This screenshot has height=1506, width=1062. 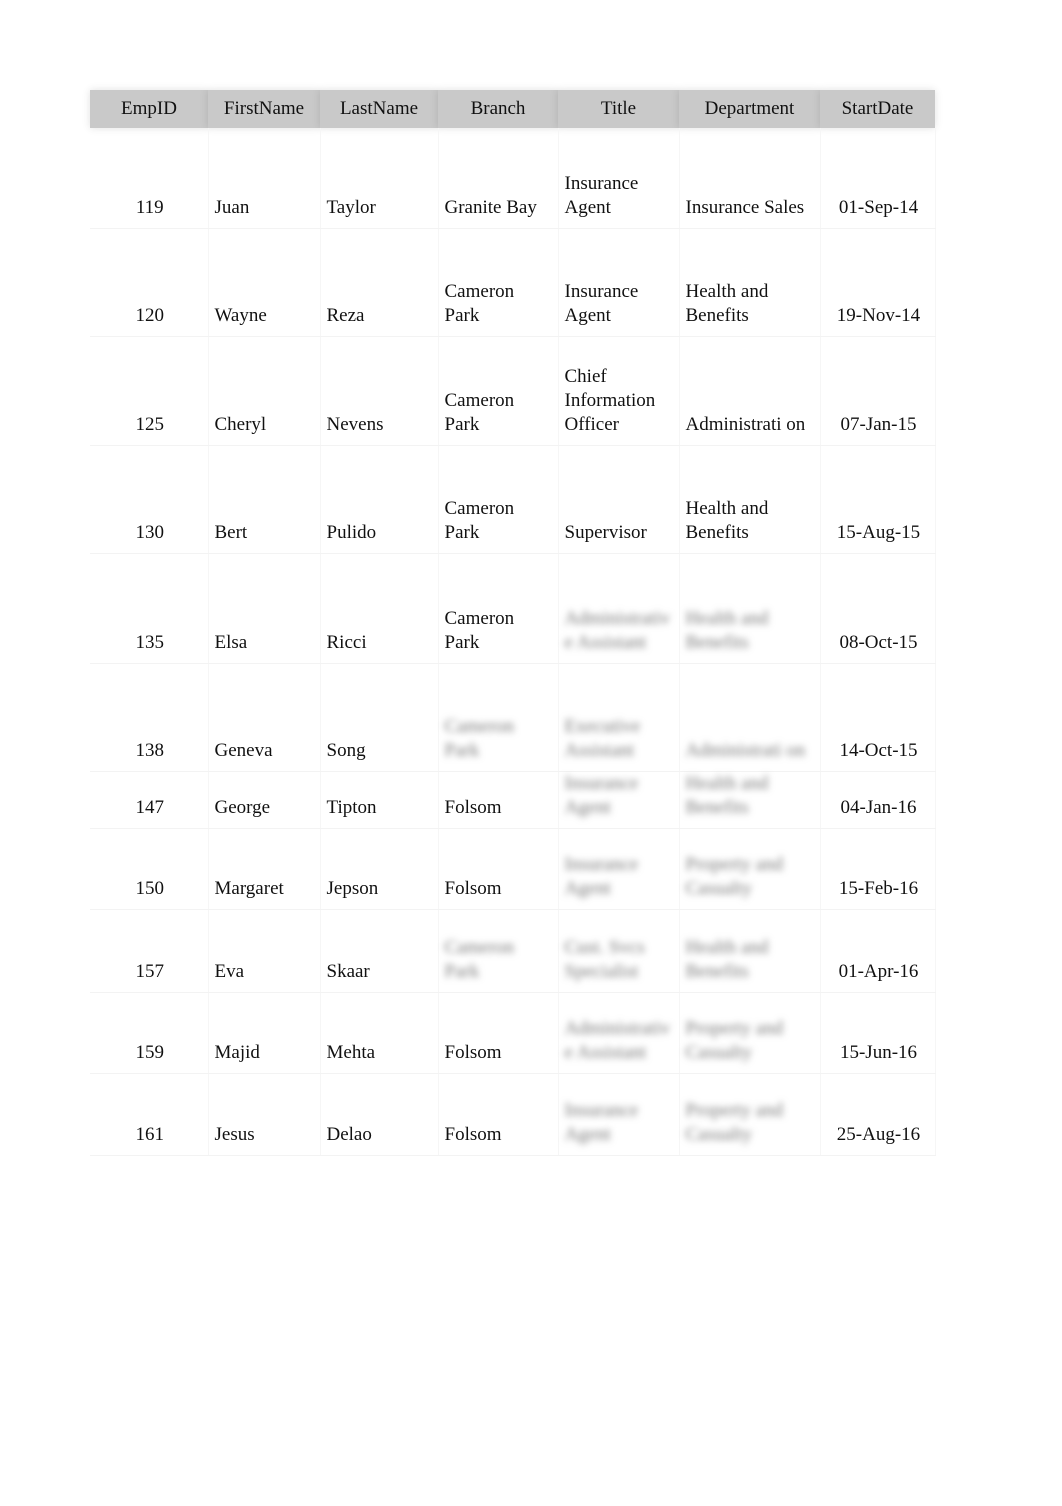 What do you see at coordinates (379, 1033) in the screenshot?
I see `cell-lastname: Mehta` at bounding box center [379, 1033].